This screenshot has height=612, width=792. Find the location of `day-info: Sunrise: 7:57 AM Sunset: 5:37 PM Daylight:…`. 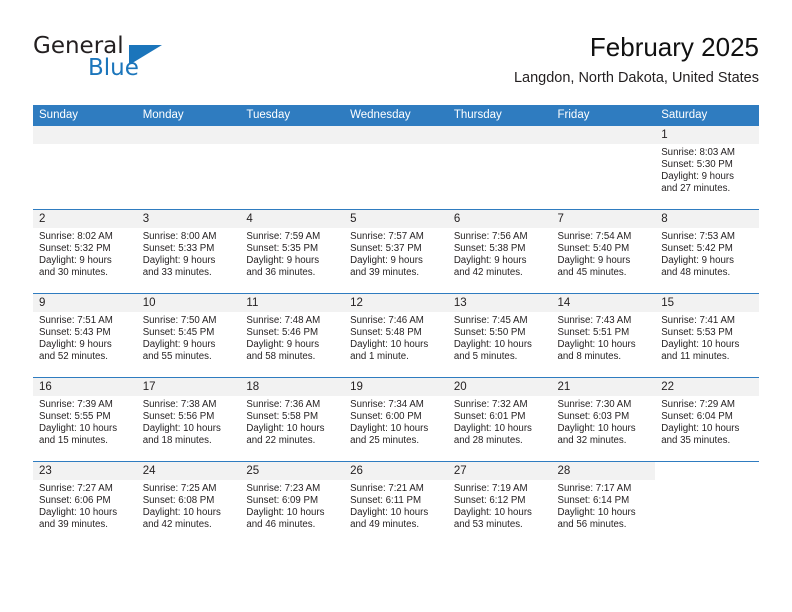

day-info: Sunrise: 7:57 AM Sunset: 5:37 PM Daylight:… is located at coordinates (396, 253).